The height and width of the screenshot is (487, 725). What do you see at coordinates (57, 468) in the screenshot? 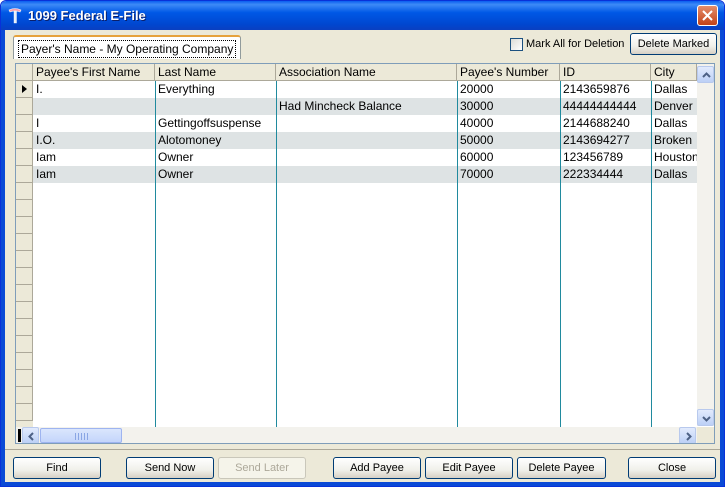
I see `find-button: Find` at bounding box center [57, 468].